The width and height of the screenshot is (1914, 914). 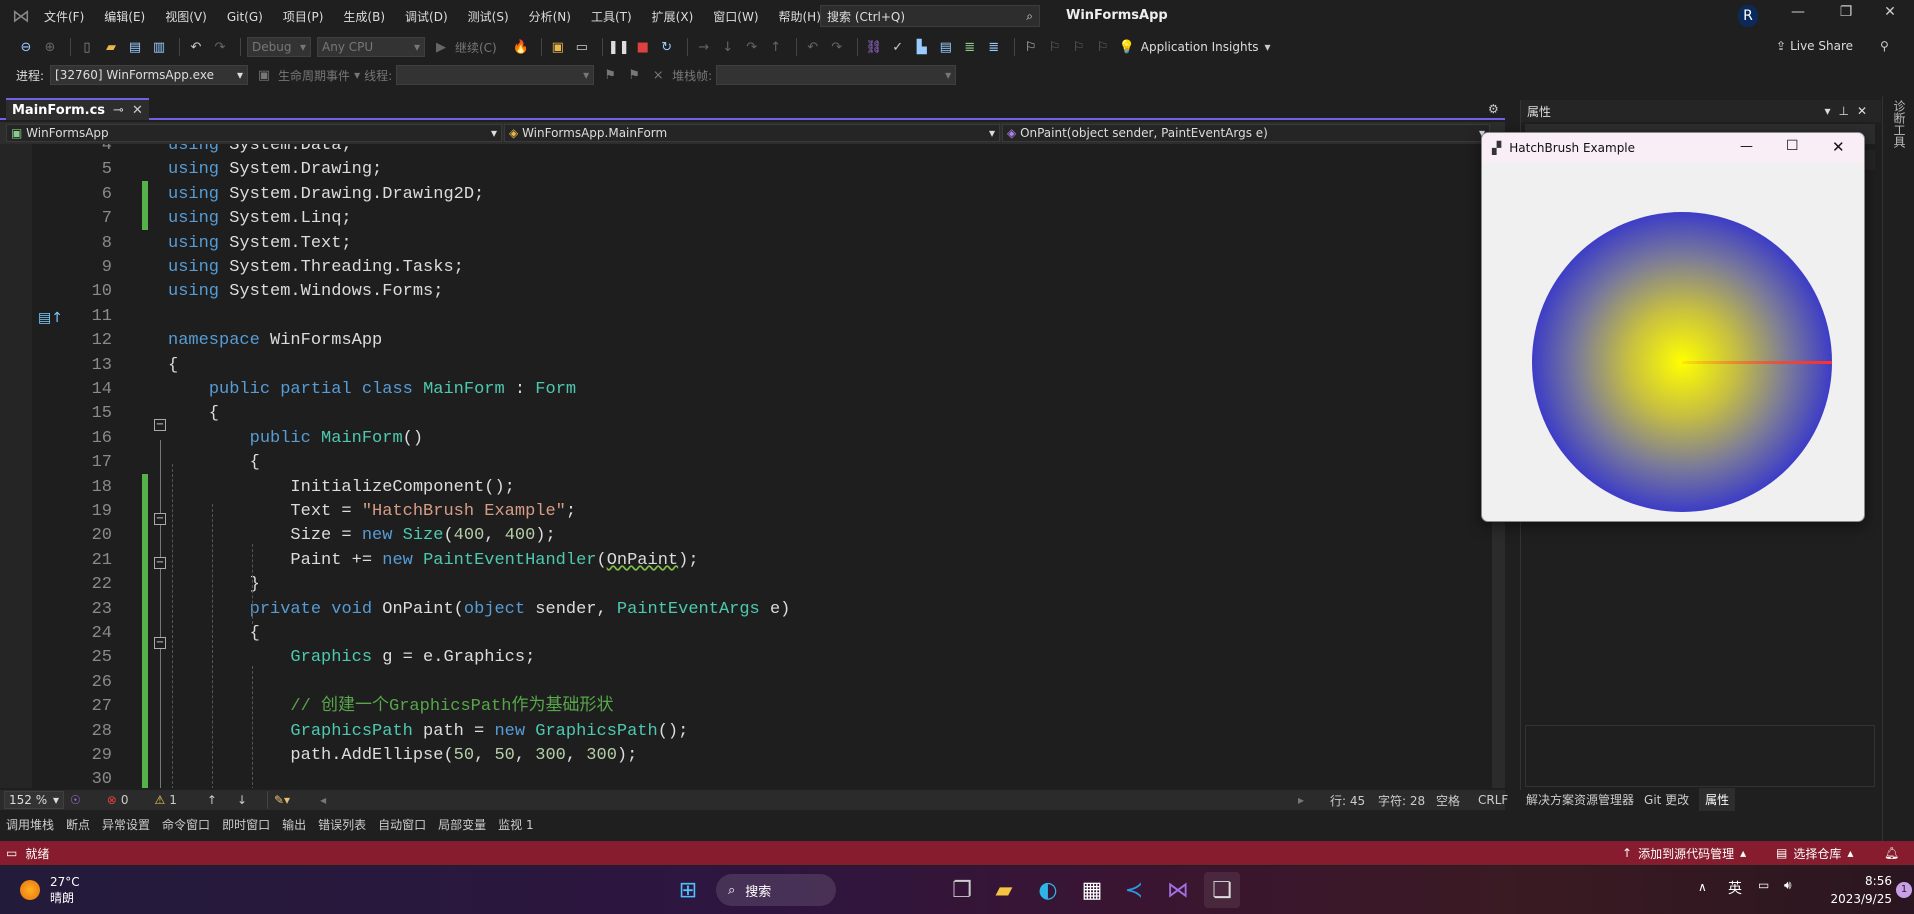 I want to click on volume-icon: 🔊︎, so click(x=1788, y=885).